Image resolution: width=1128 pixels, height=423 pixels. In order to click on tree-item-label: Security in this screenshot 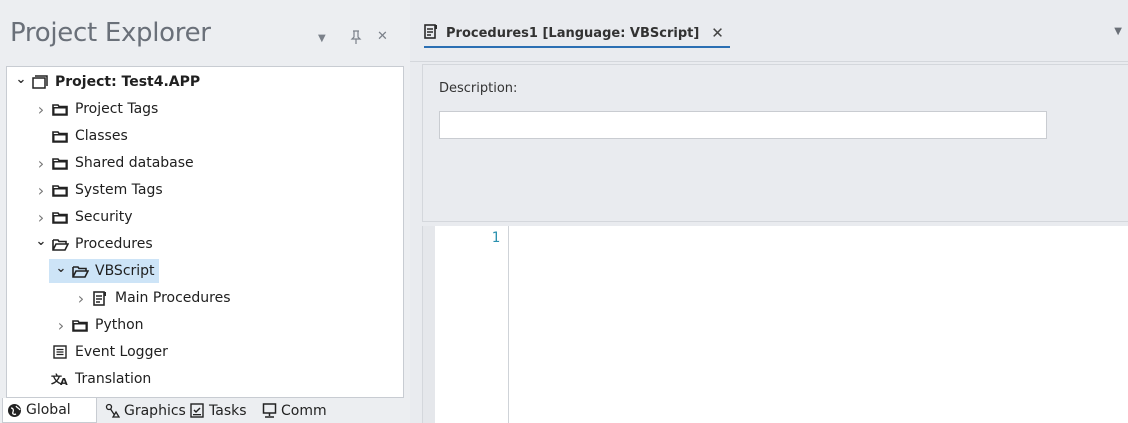, I will do `click(104, 217)`.